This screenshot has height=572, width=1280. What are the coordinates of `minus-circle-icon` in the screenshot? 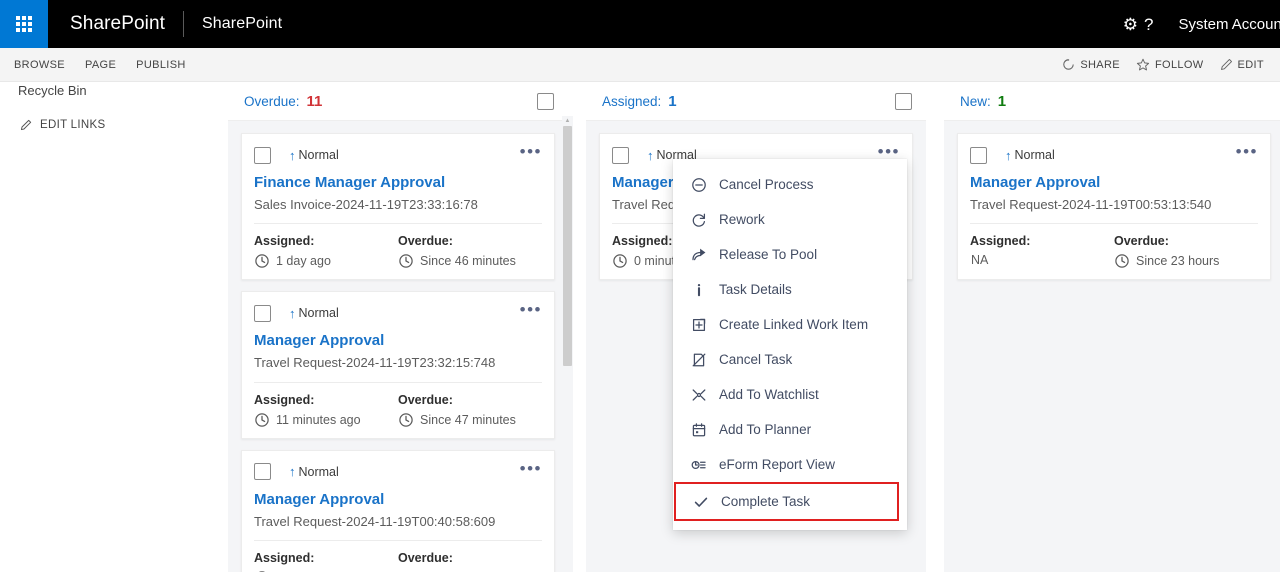 It's located at (699, 184).